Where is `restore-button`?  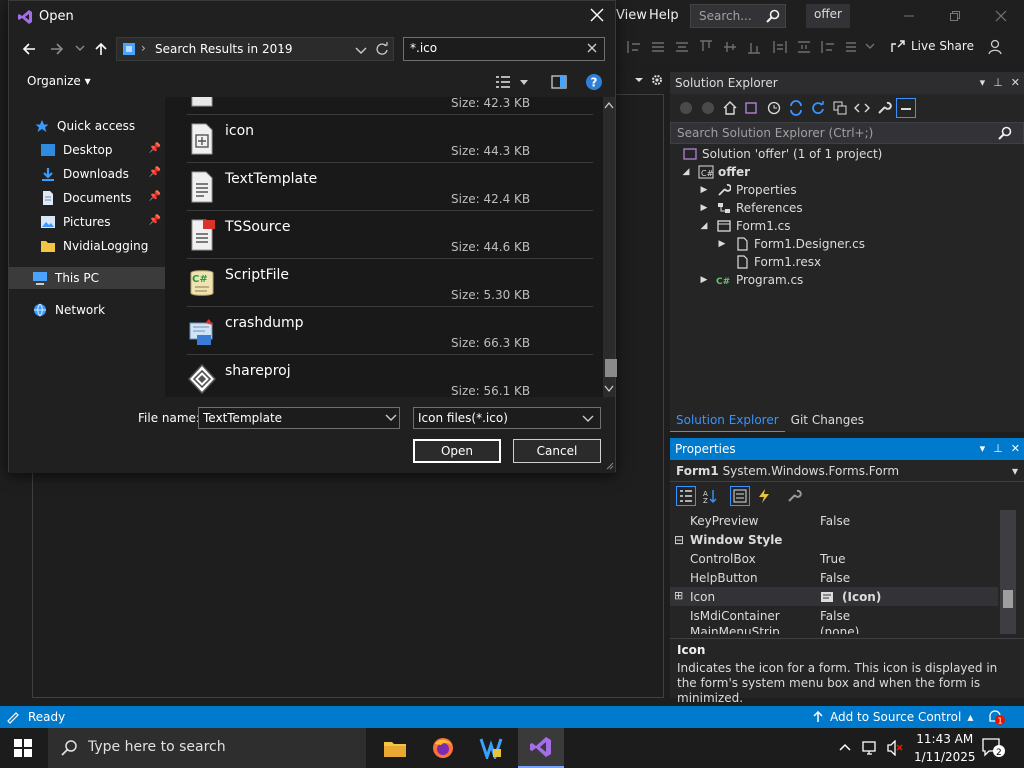
restore-button is located at coordinates (955, 16).